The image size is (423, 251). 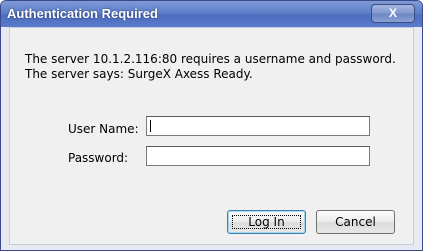 What do you see at coordinates (139, 74) in the screenshot?
I see `message-line-2: The server says: SurgeX Axess Ready.` at bounding box center [139, 74].